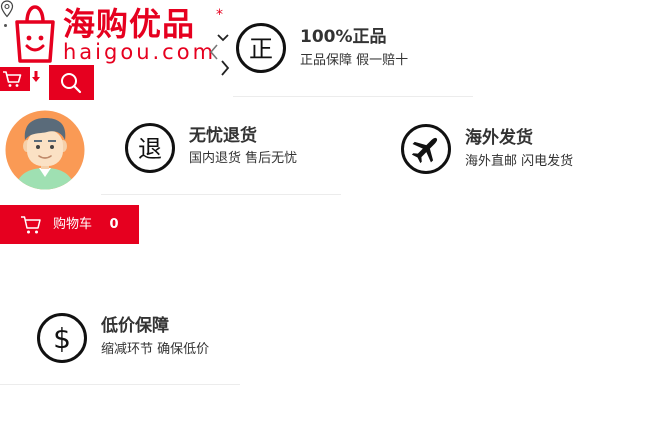  I want to click on search-button, so click(71, 82).